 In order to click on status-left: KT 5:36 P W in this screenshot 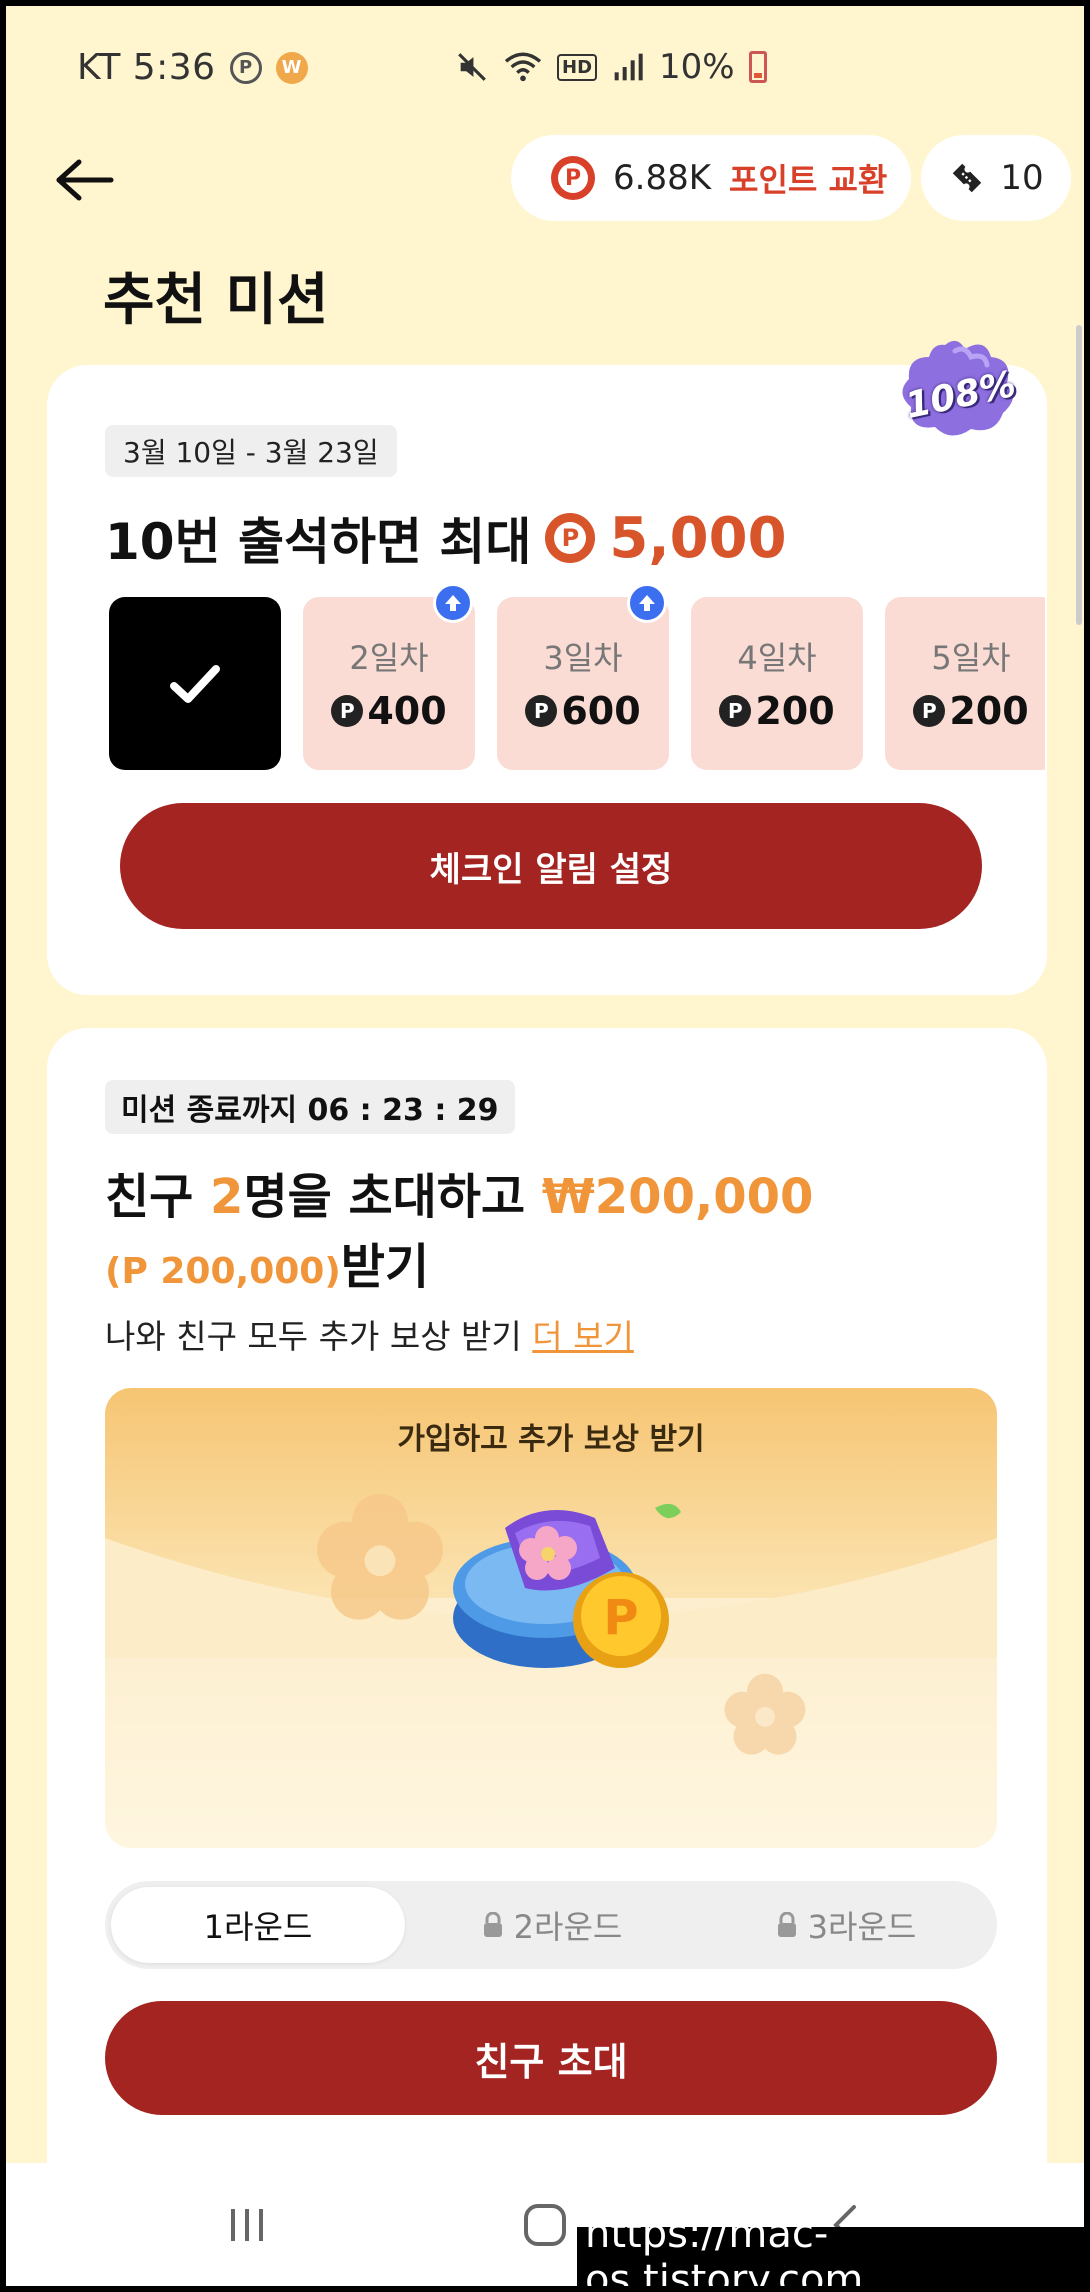, I will do `click(192, 67)`.